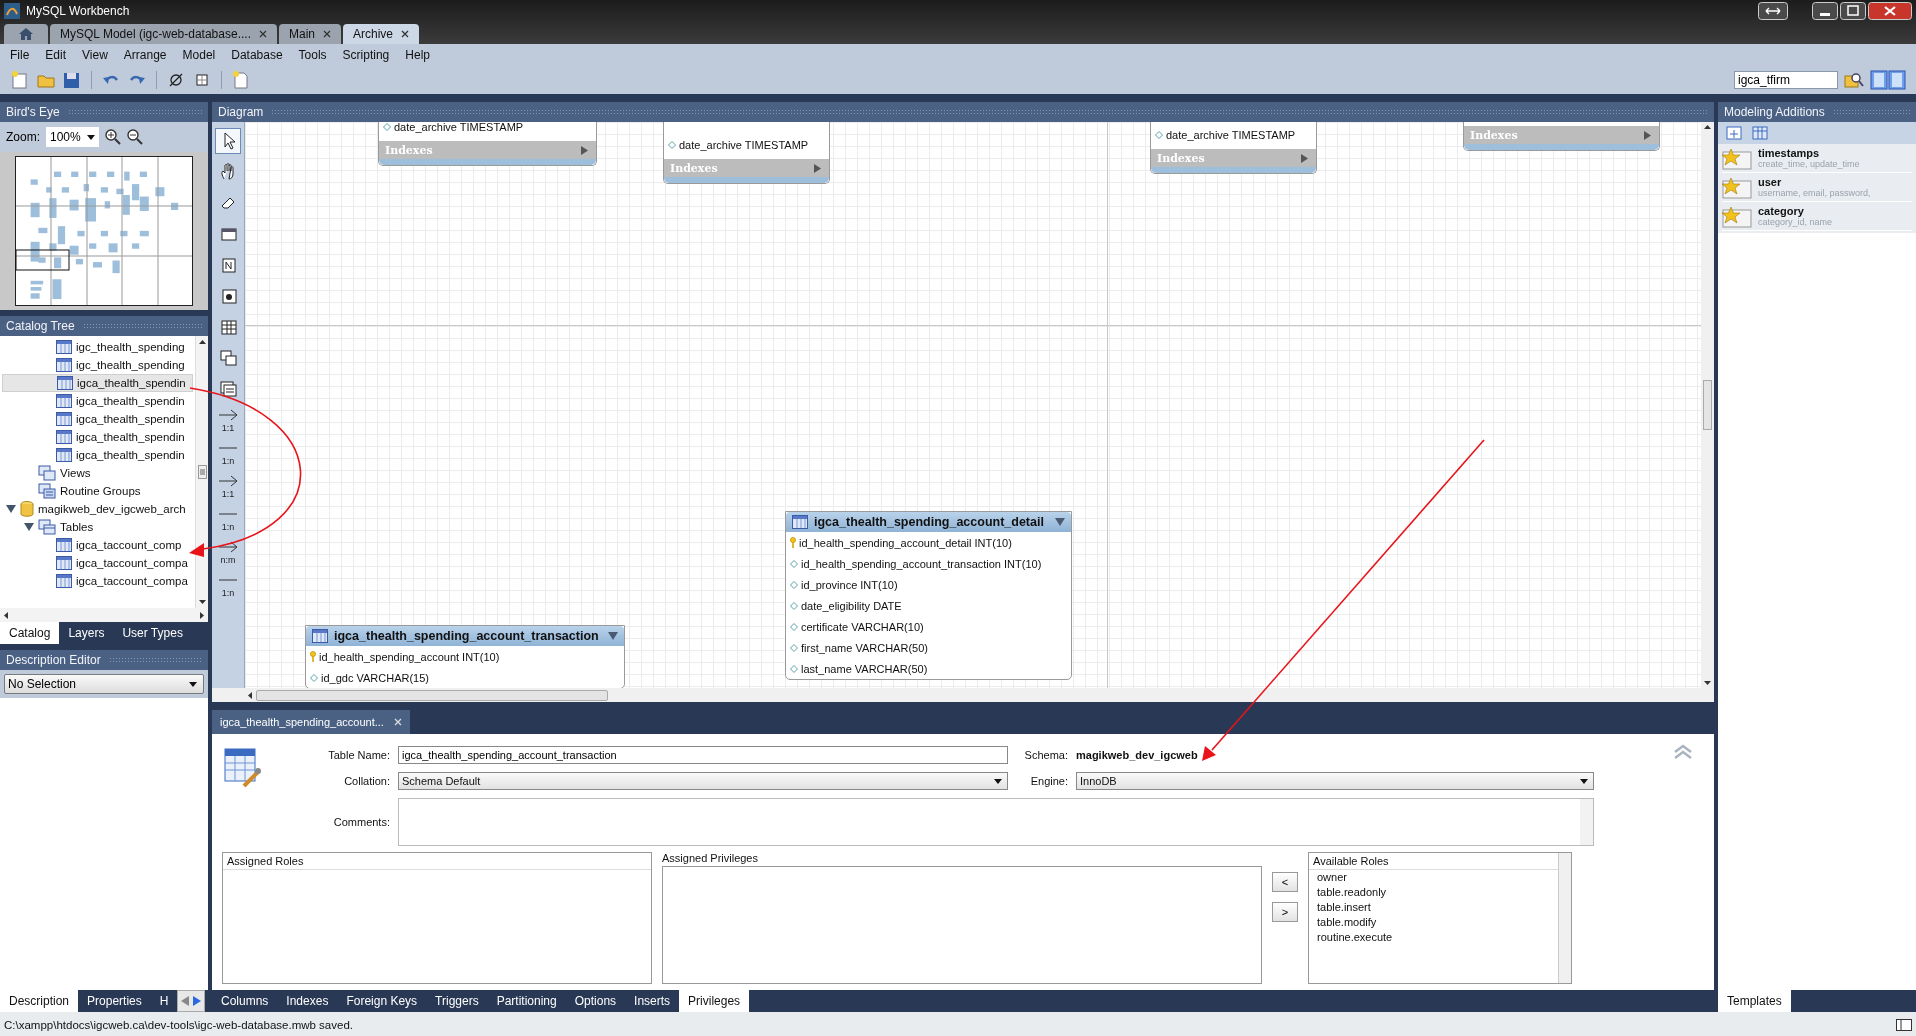 This screenshot has width=1916, height=1036. Describe the element at coordinates (1433, 937) in the screenshot. I see `role-item: routine.execute` at that location.